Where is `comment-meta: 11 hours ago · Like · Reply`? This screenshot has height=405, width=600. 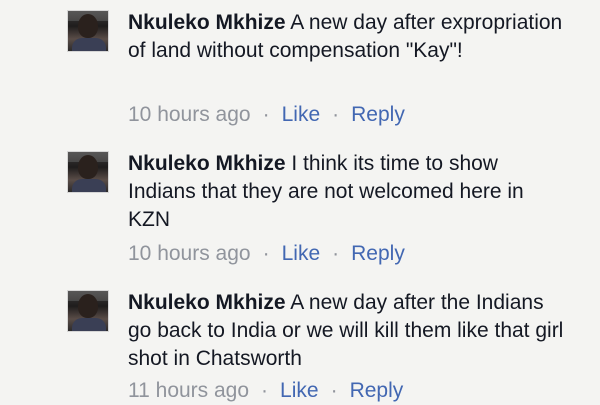
comment-meta: 11 hours ago · Like · Reply is located at coordinates (265, 391).